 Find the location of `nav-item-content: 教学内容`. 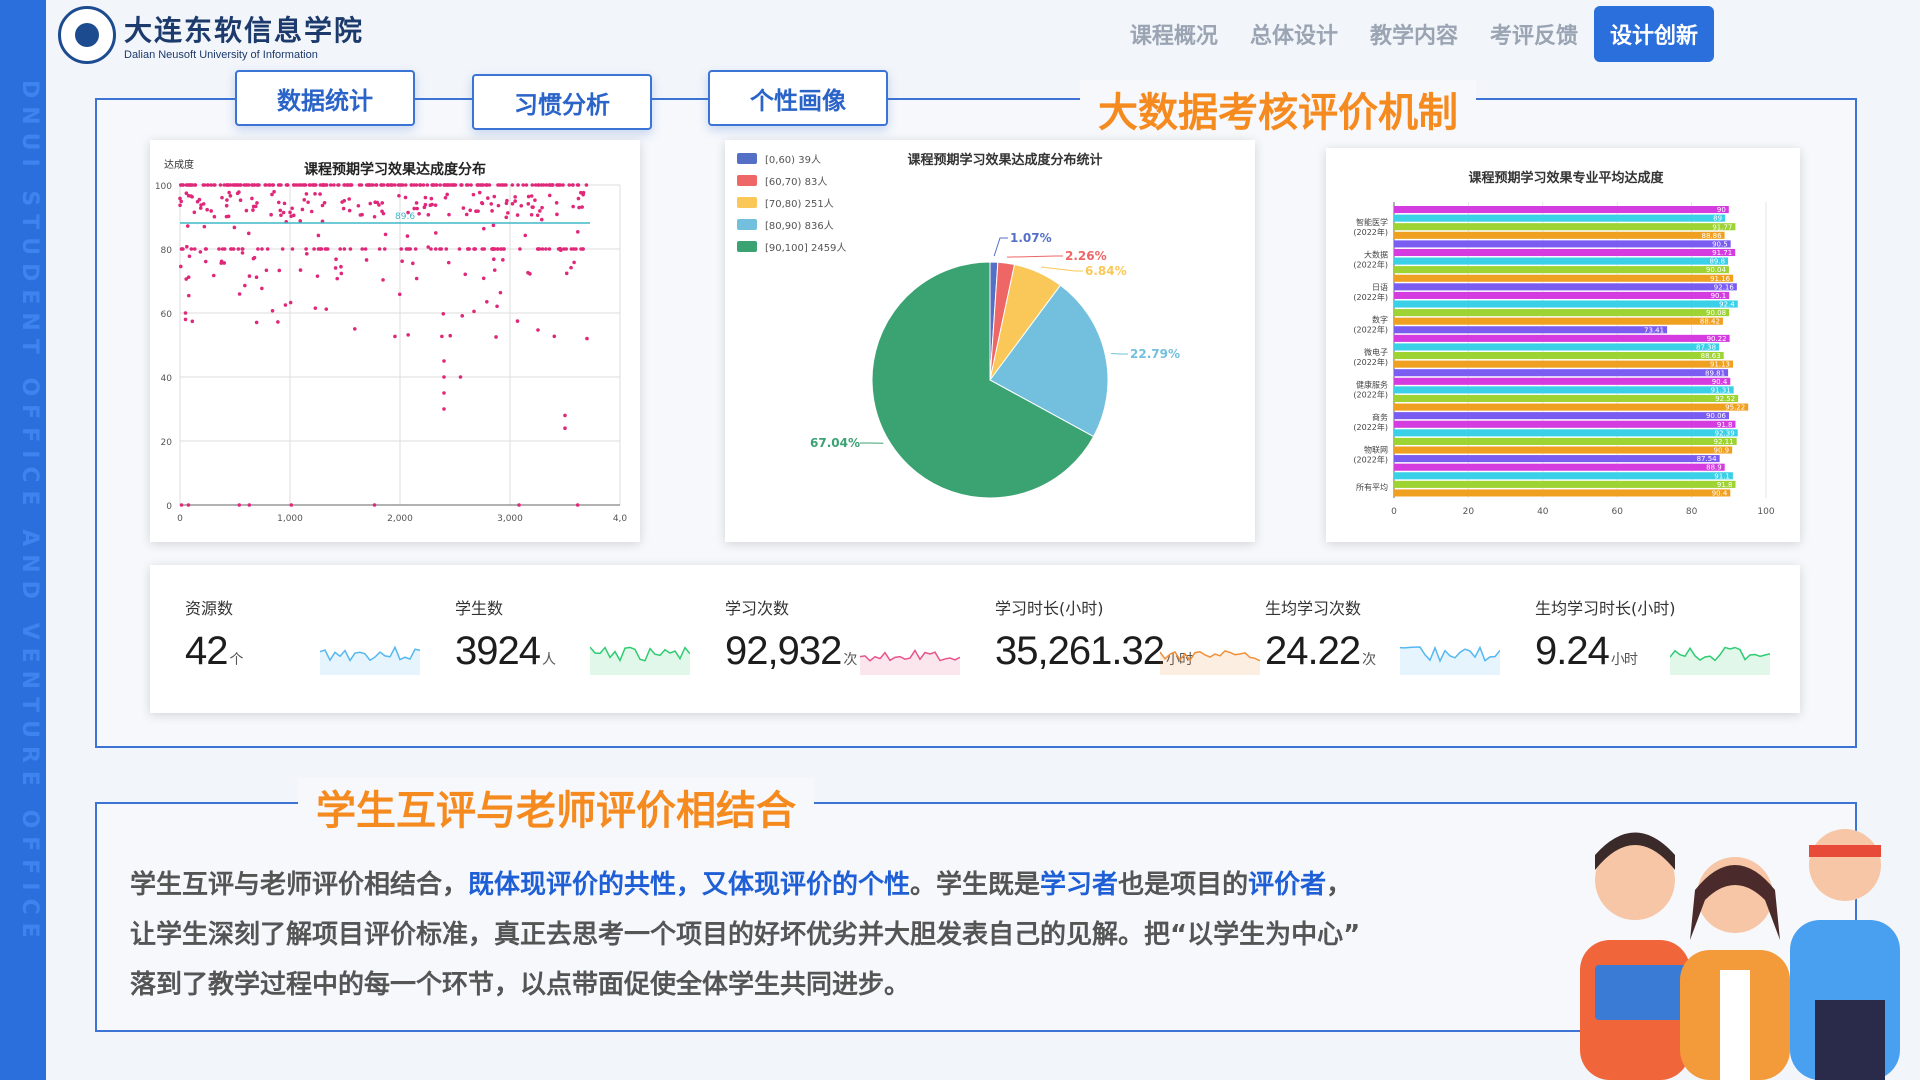

nav-item-content: 教学内容 is located at coordinates (1414, 34).